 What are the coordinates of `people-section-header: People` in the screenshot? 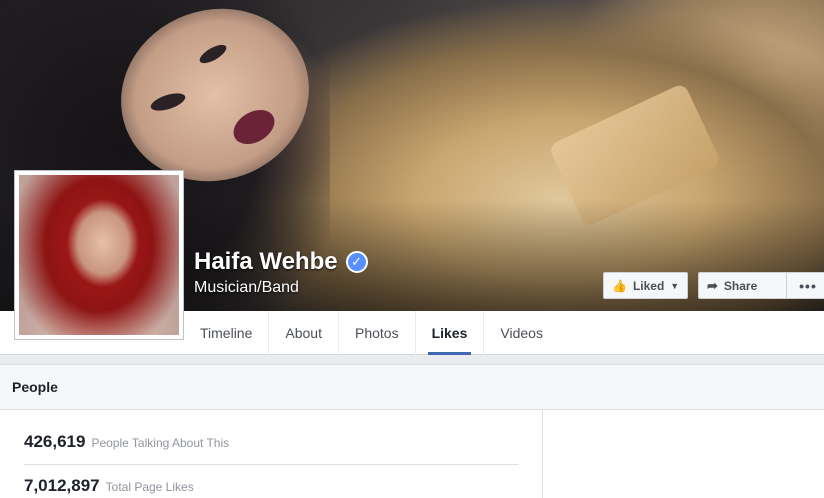 It's located at (412, 387).